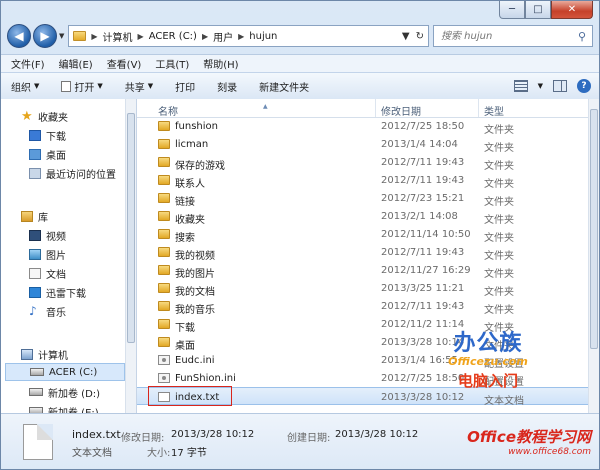 The height and width of the screenshot is (470, 600). I want to click on nav-item-recent-places: 最近访问的位置, so click(72, 173).